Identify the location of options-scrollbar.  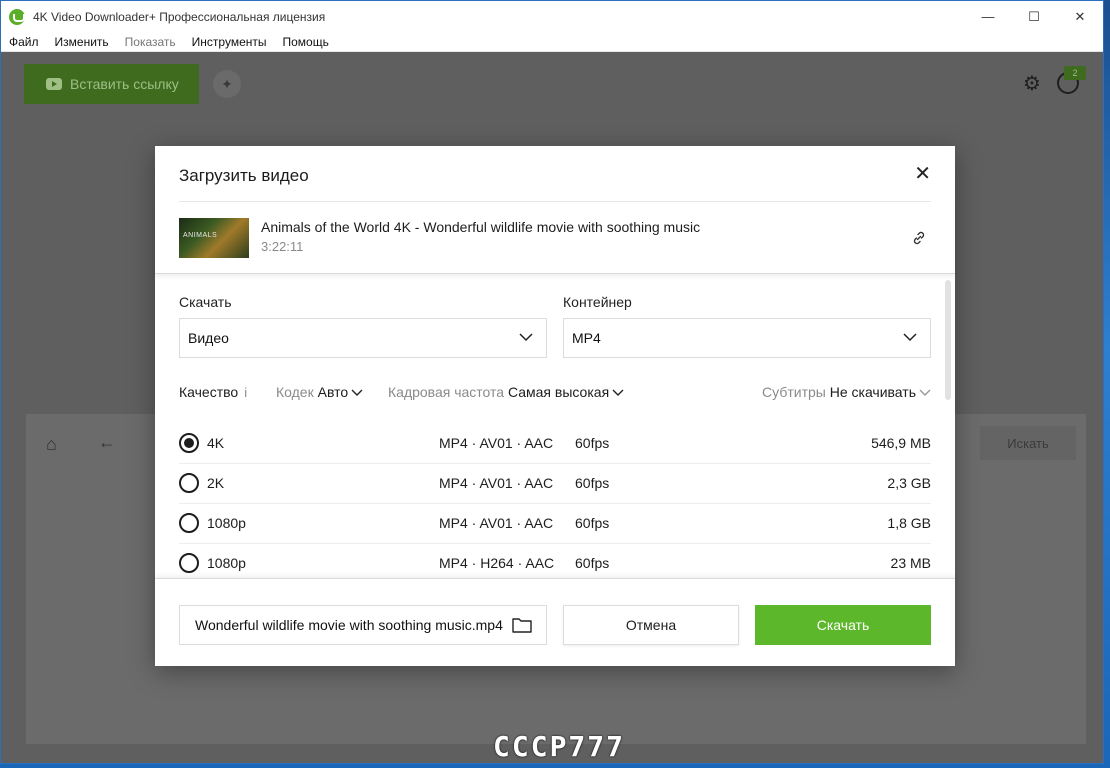
(948, 340).